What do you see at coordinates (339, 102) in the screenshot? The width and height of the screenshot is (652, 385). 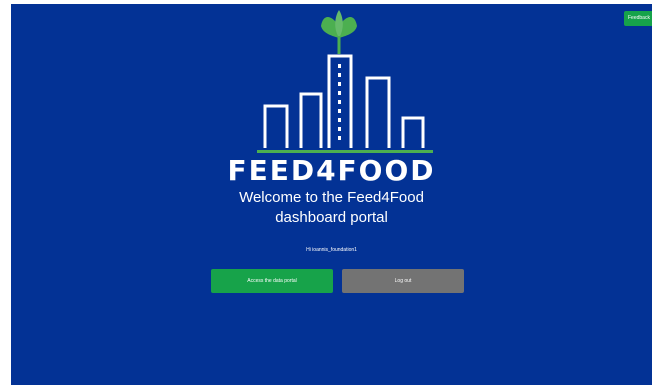 I see `tower-windows-icon` at bounding box center [339, 102].